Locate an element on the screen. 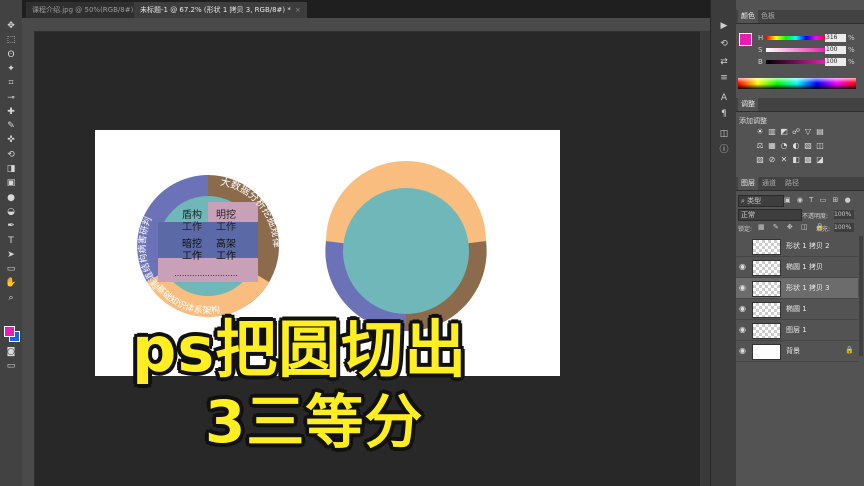 The width and height of the screenshot is (864, 486). layer-row: ◉ 背景 🔒 is located at coordinates (797, 351).